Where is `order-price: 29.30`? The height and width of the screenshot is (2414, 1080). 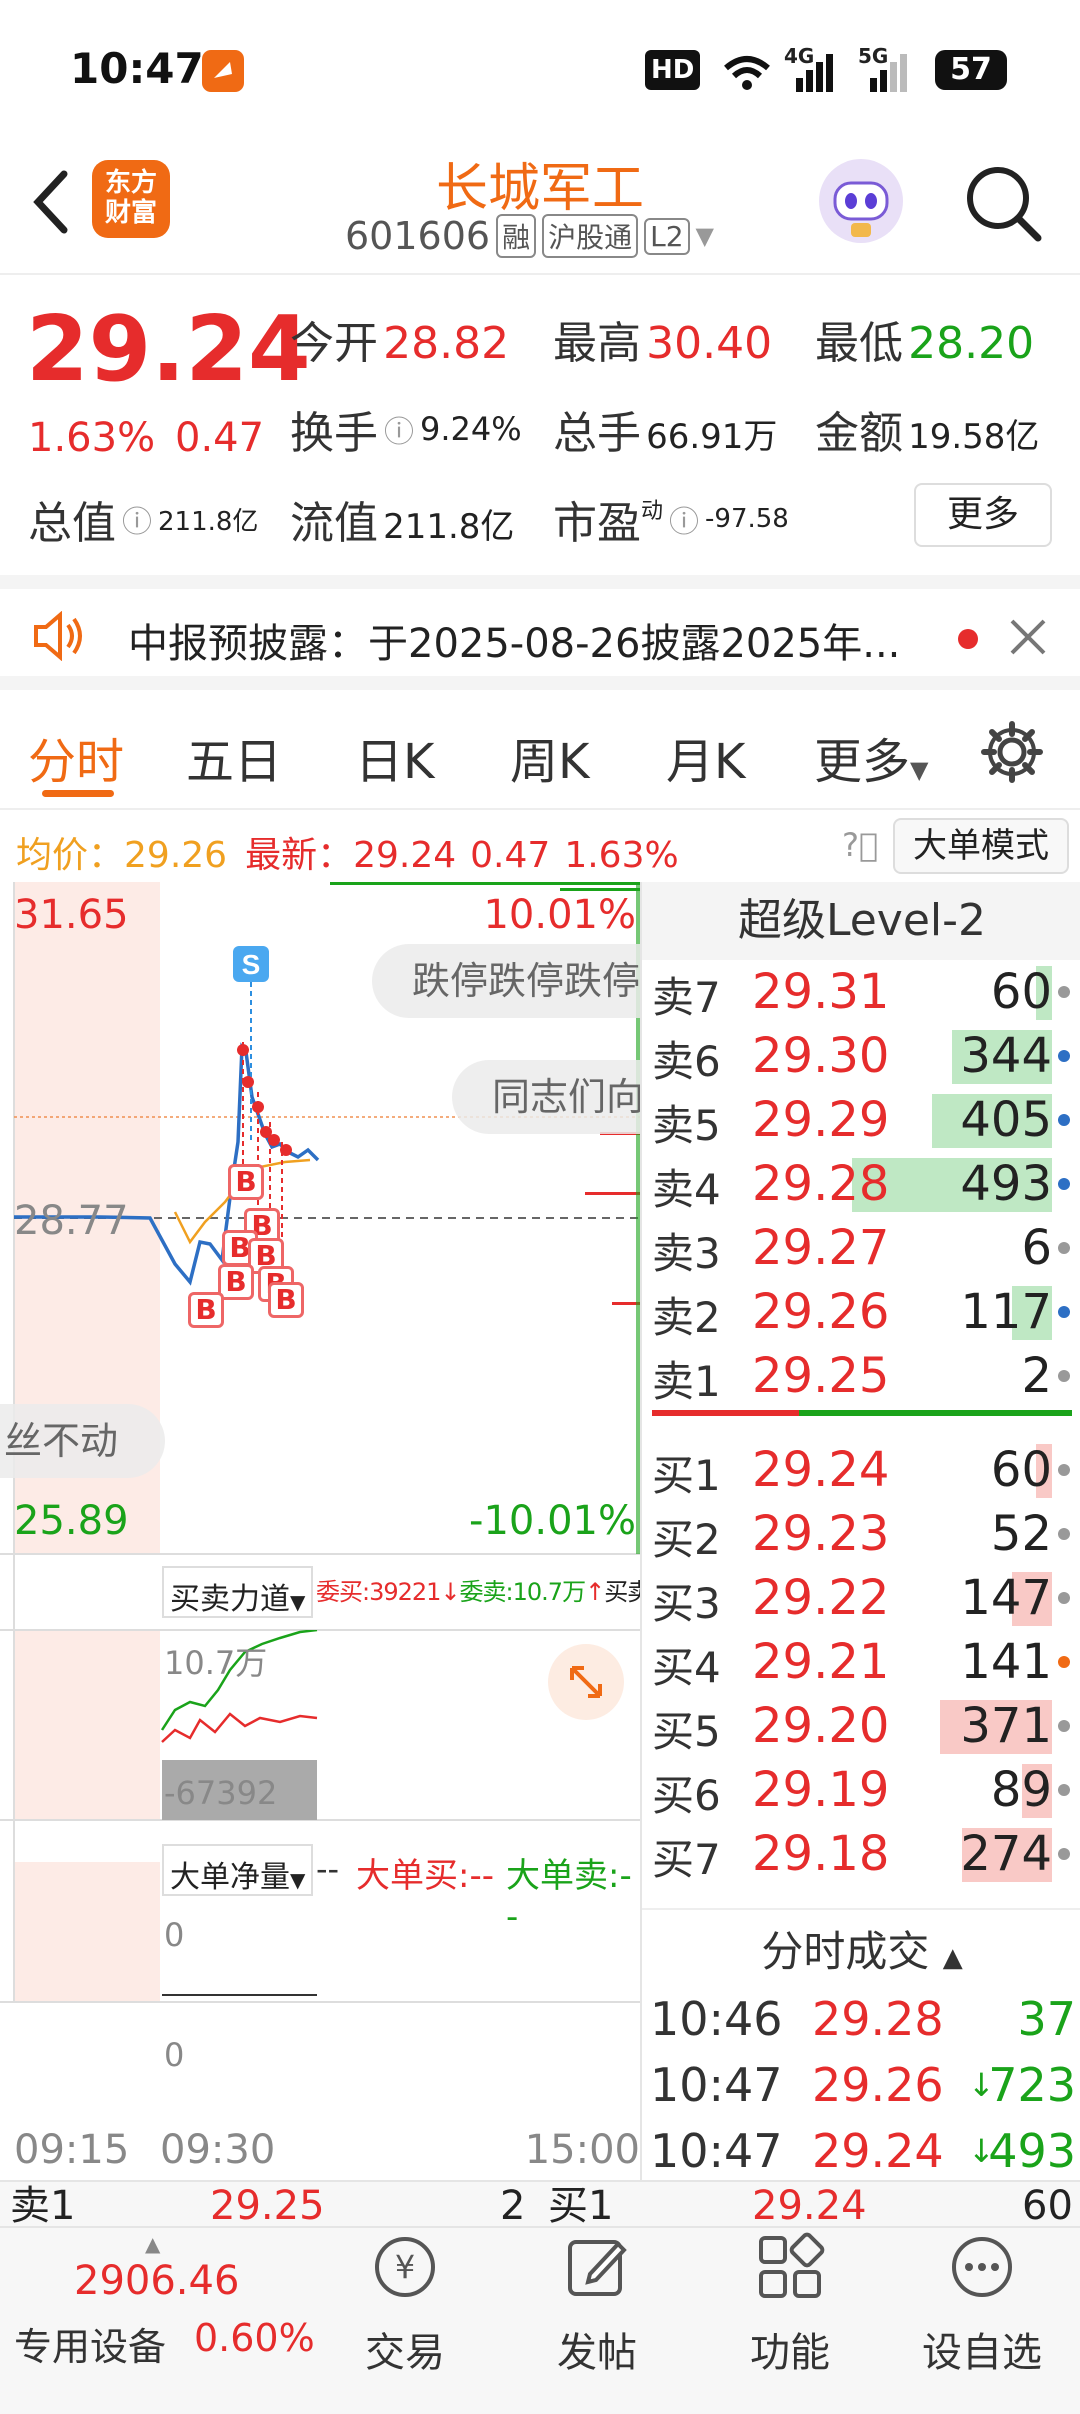 order-price: 29.30 is located at coordinates (821, 1056).